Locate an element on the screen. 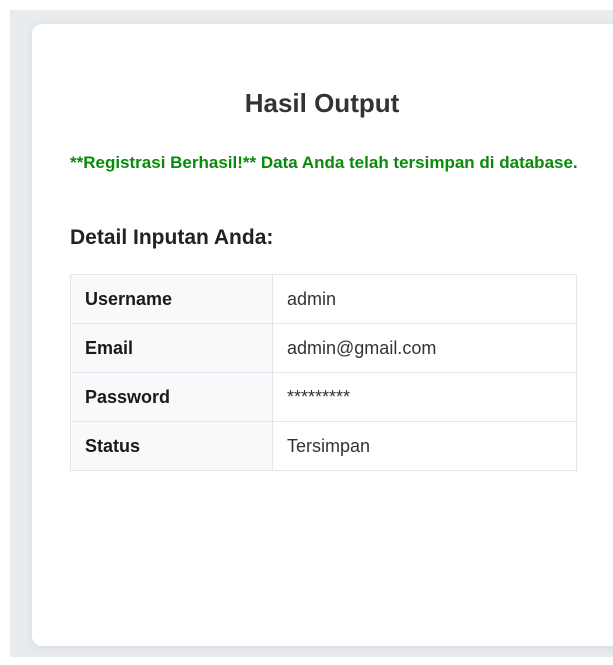 This screenshot has height=665, width=613. page-title: Hasil Output is located at coordinates (322, 103).